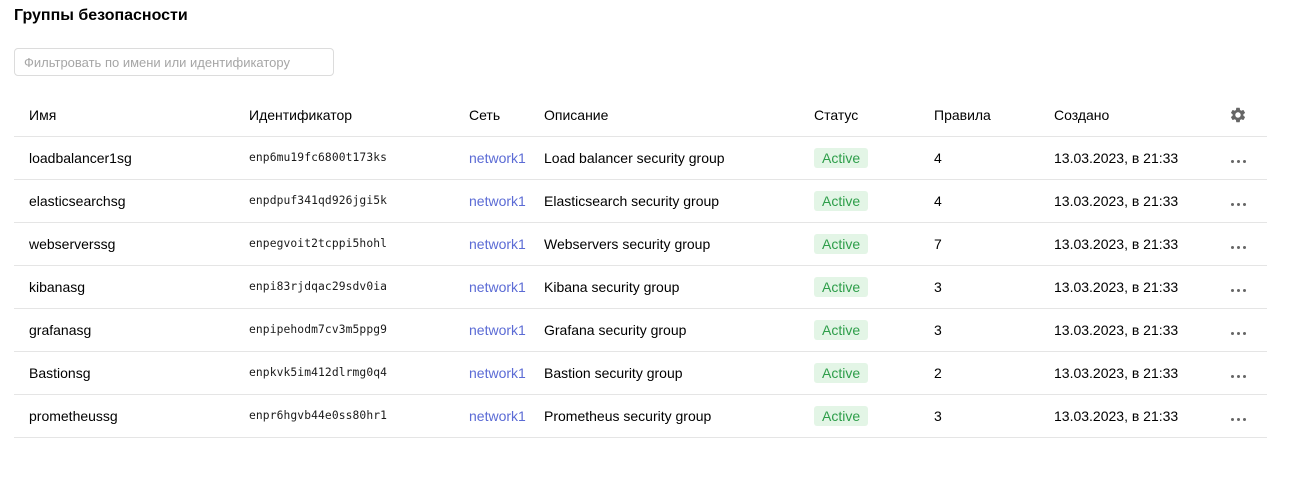  I want to click on table-settings-button, so click(1238, 115).